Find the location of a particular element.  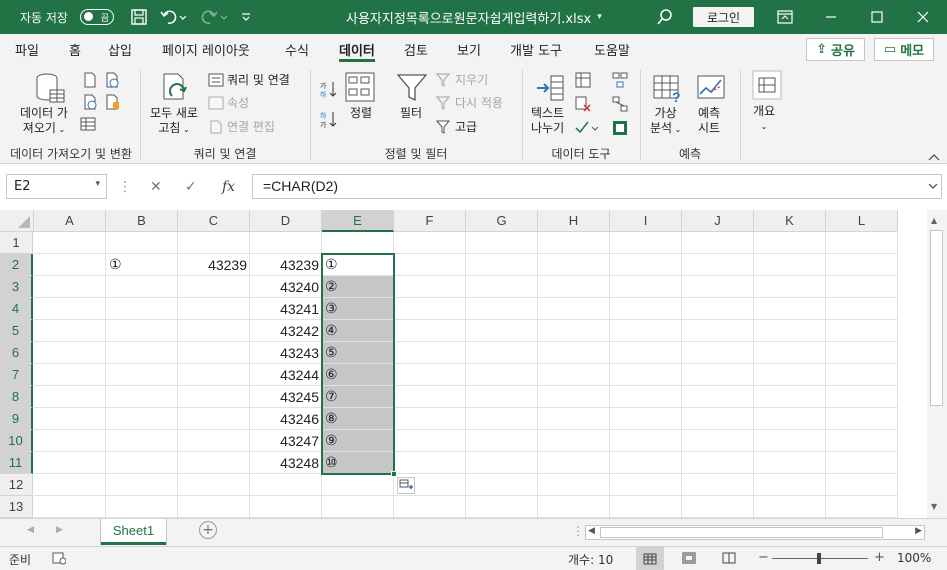

cell-l11 is located at coordinates (862, 463).